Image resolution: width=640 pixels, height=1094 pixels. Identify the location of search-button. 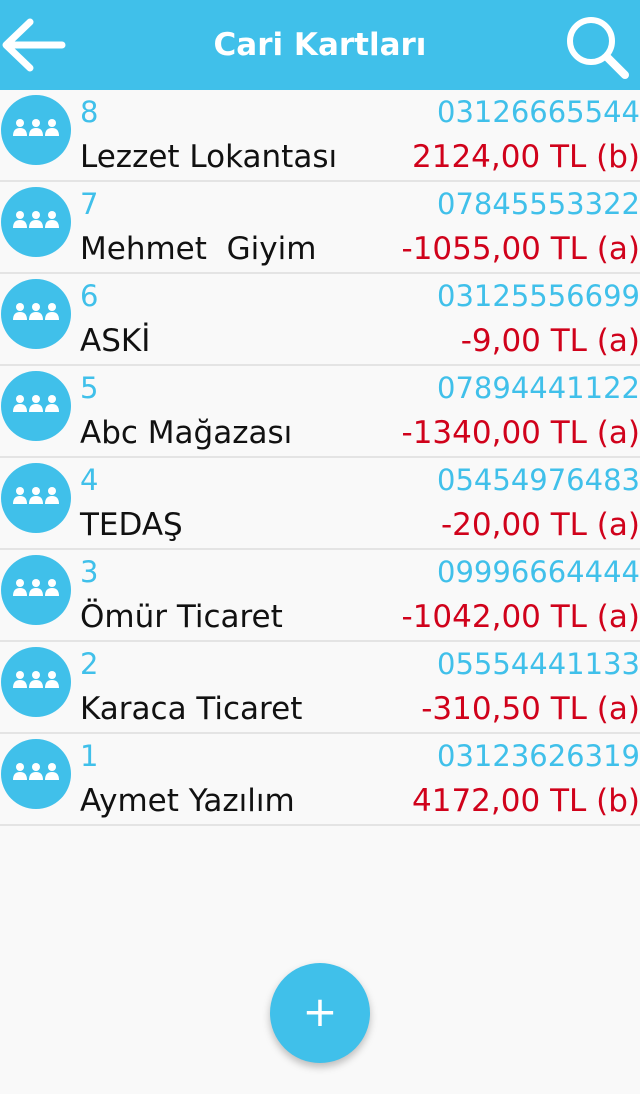
(597, 47).